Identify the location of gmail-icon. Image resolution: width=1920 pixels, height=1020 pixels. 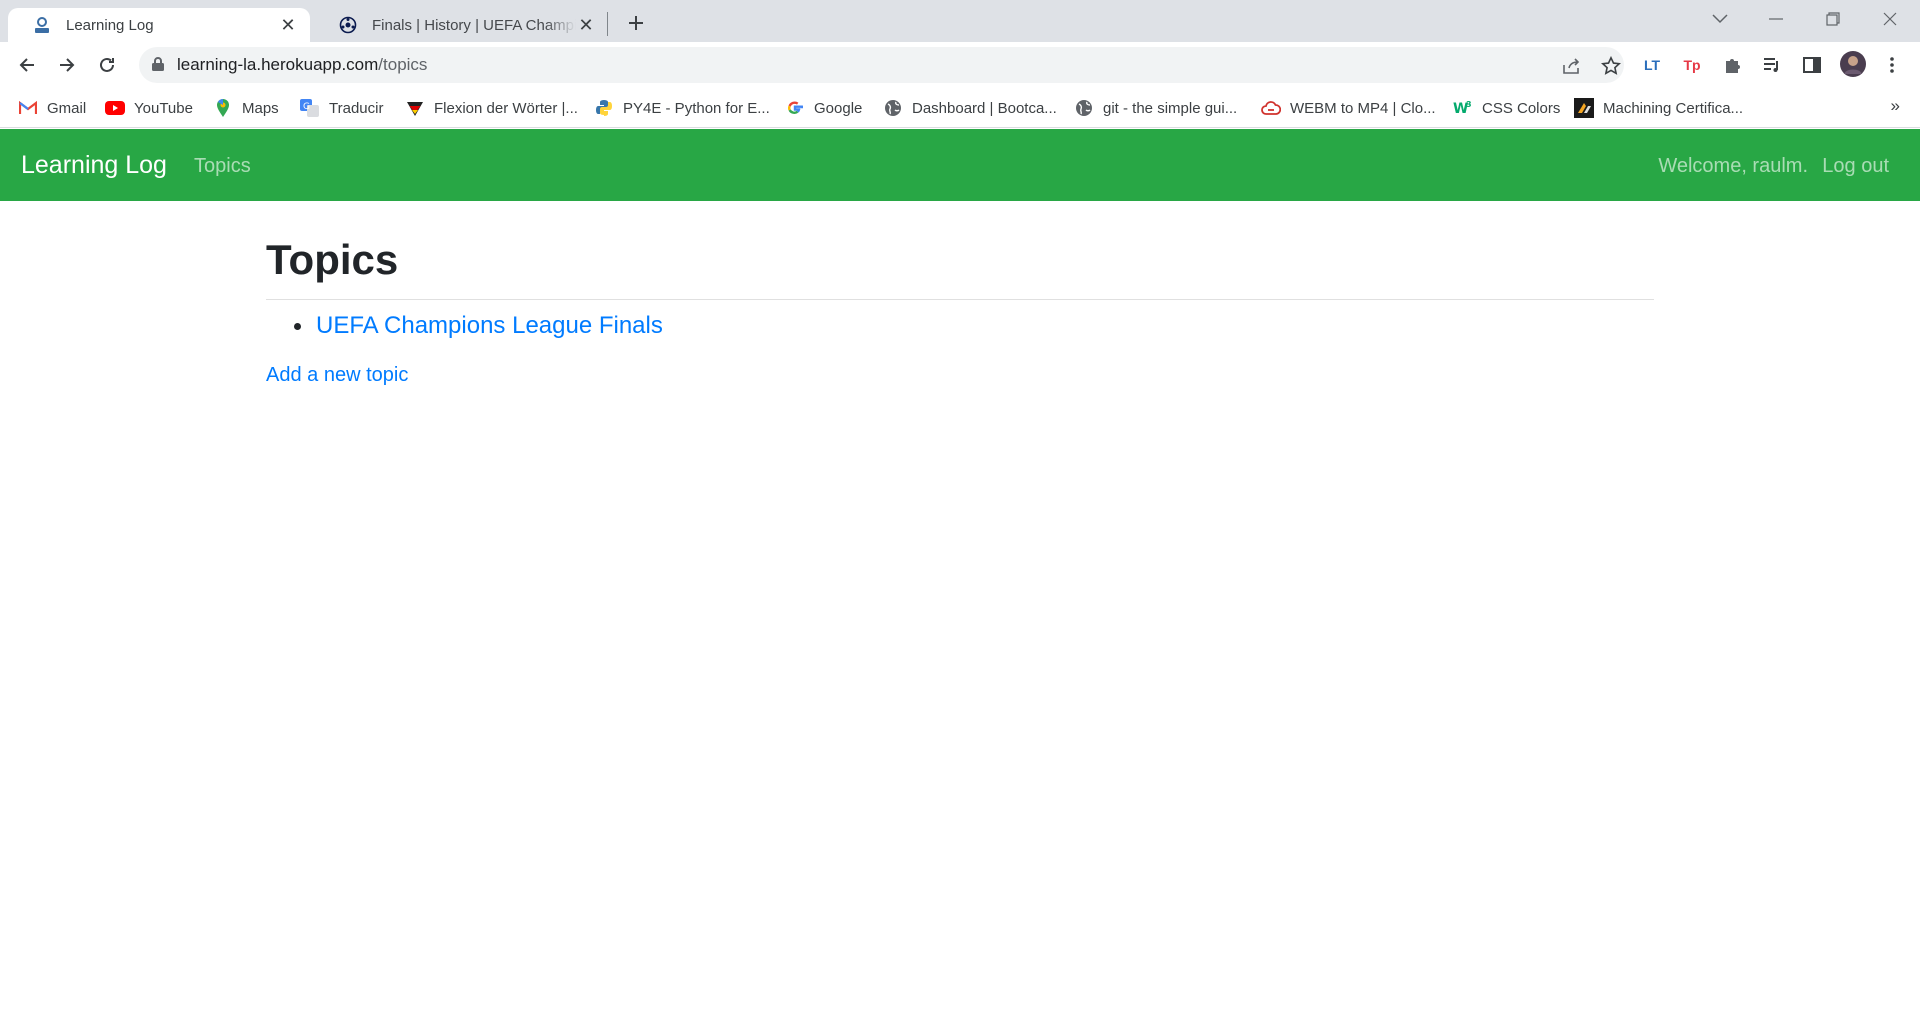
(28, 108).